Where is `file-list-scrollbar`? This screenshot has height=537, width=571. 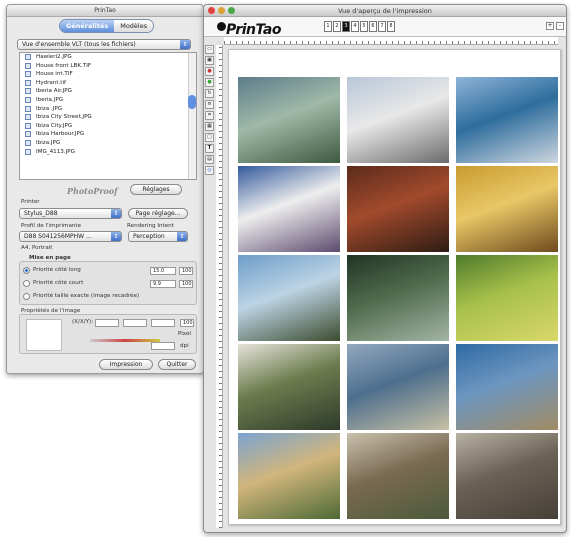 file-list-scrollbar is located at coordinates (192, 116).